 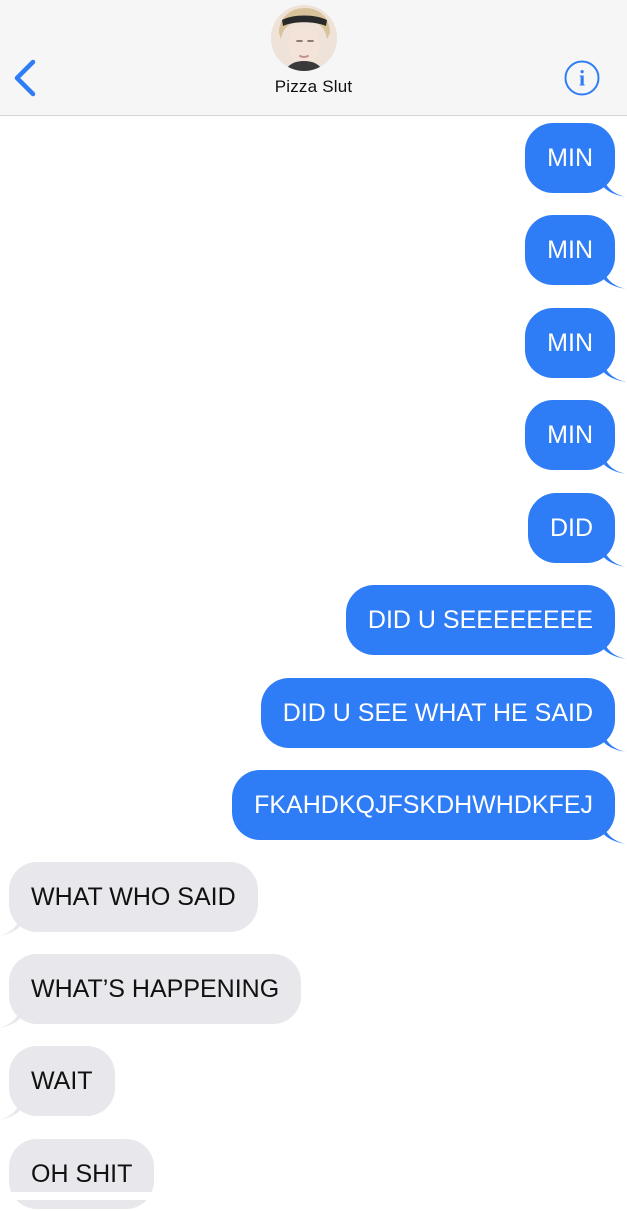 I want to click on avatar-photo, so click(x=304, y=38).